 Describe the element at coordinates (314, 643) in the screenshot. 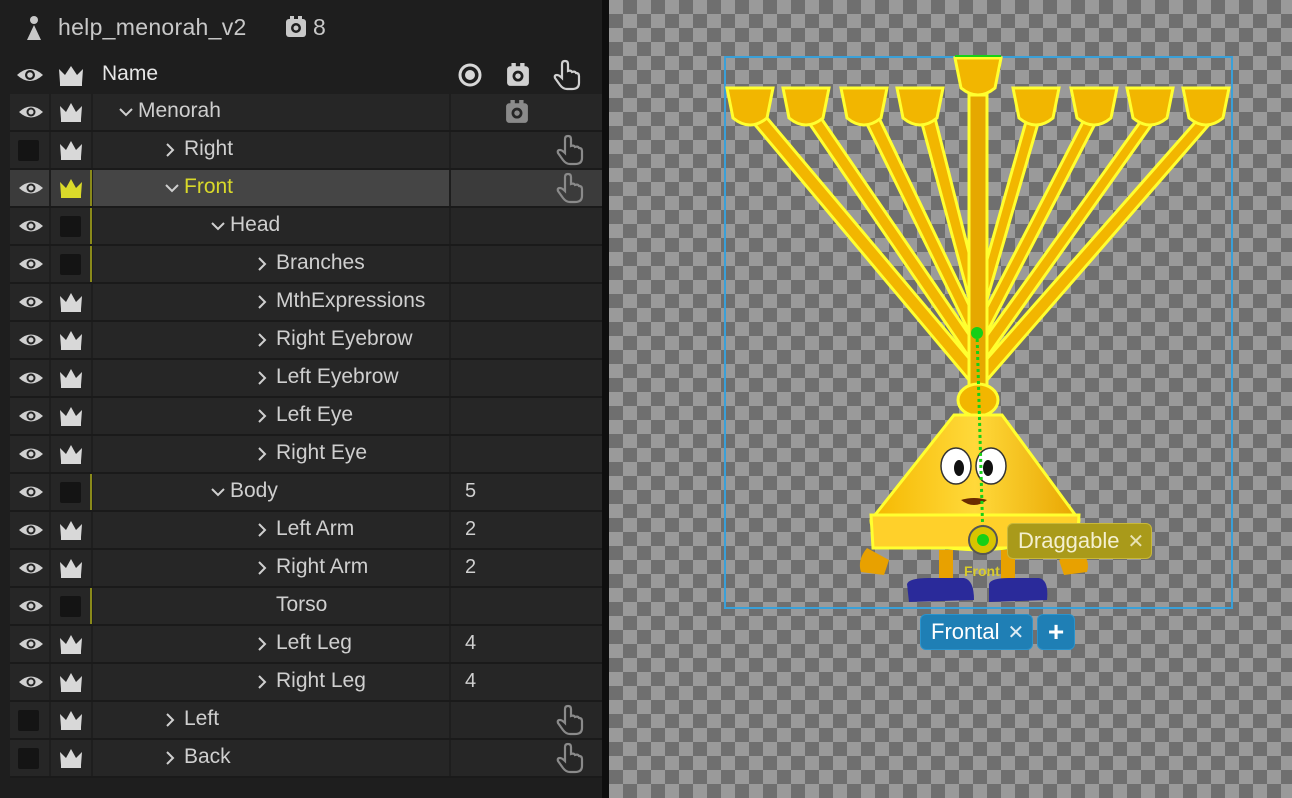

I see `layer-name: Left Leg` at that location.